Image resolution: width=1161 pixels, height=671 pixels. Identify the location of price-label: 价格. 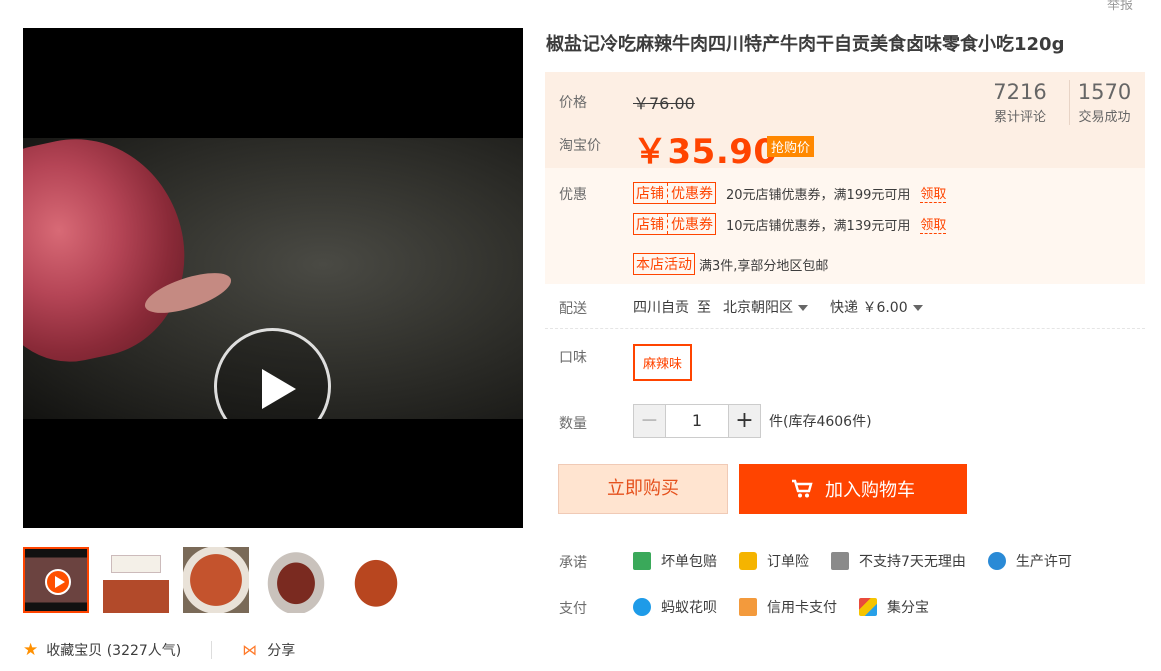
(573, 103).